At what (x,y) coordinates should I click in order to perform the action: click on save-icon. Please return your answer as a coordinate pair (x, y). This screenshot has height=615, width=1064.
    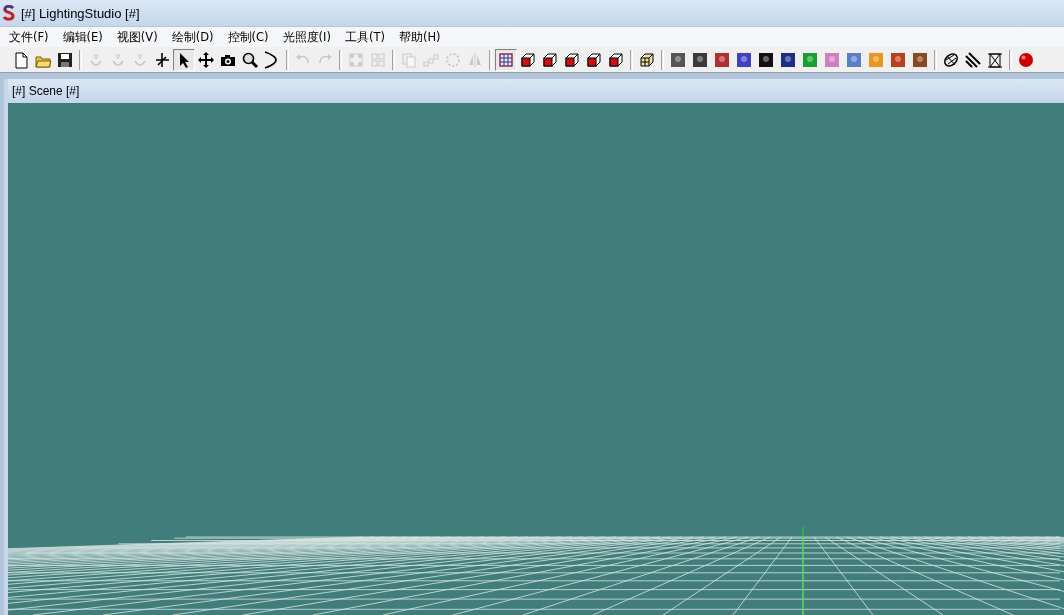
    Looking at the image, I should click on (65, 59).